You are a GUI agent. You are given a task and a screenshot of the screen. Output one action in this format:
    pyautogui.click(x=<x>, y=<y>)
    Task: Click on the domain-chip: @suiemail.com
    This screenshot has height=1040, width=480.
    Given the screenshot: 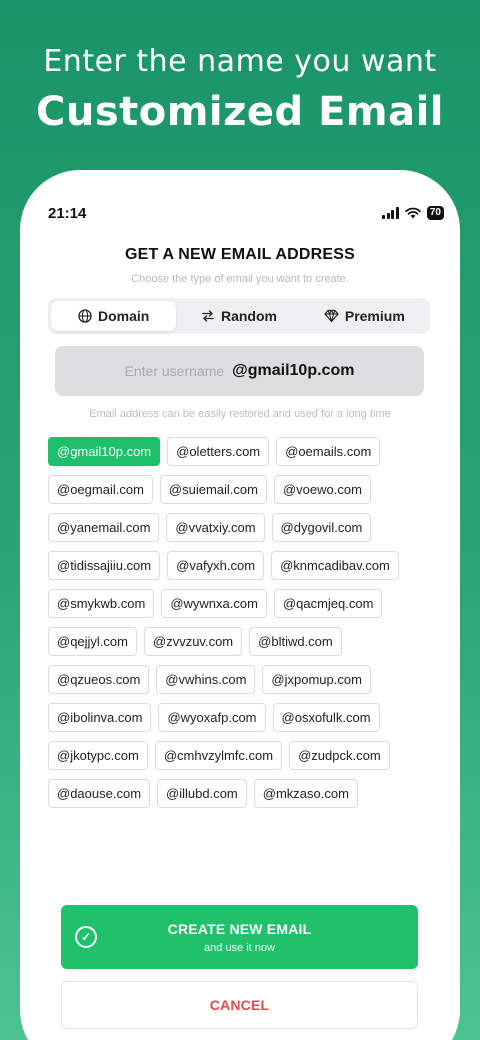 What is the action you would take?
    pyautogui.click(x=213, y=489)
    